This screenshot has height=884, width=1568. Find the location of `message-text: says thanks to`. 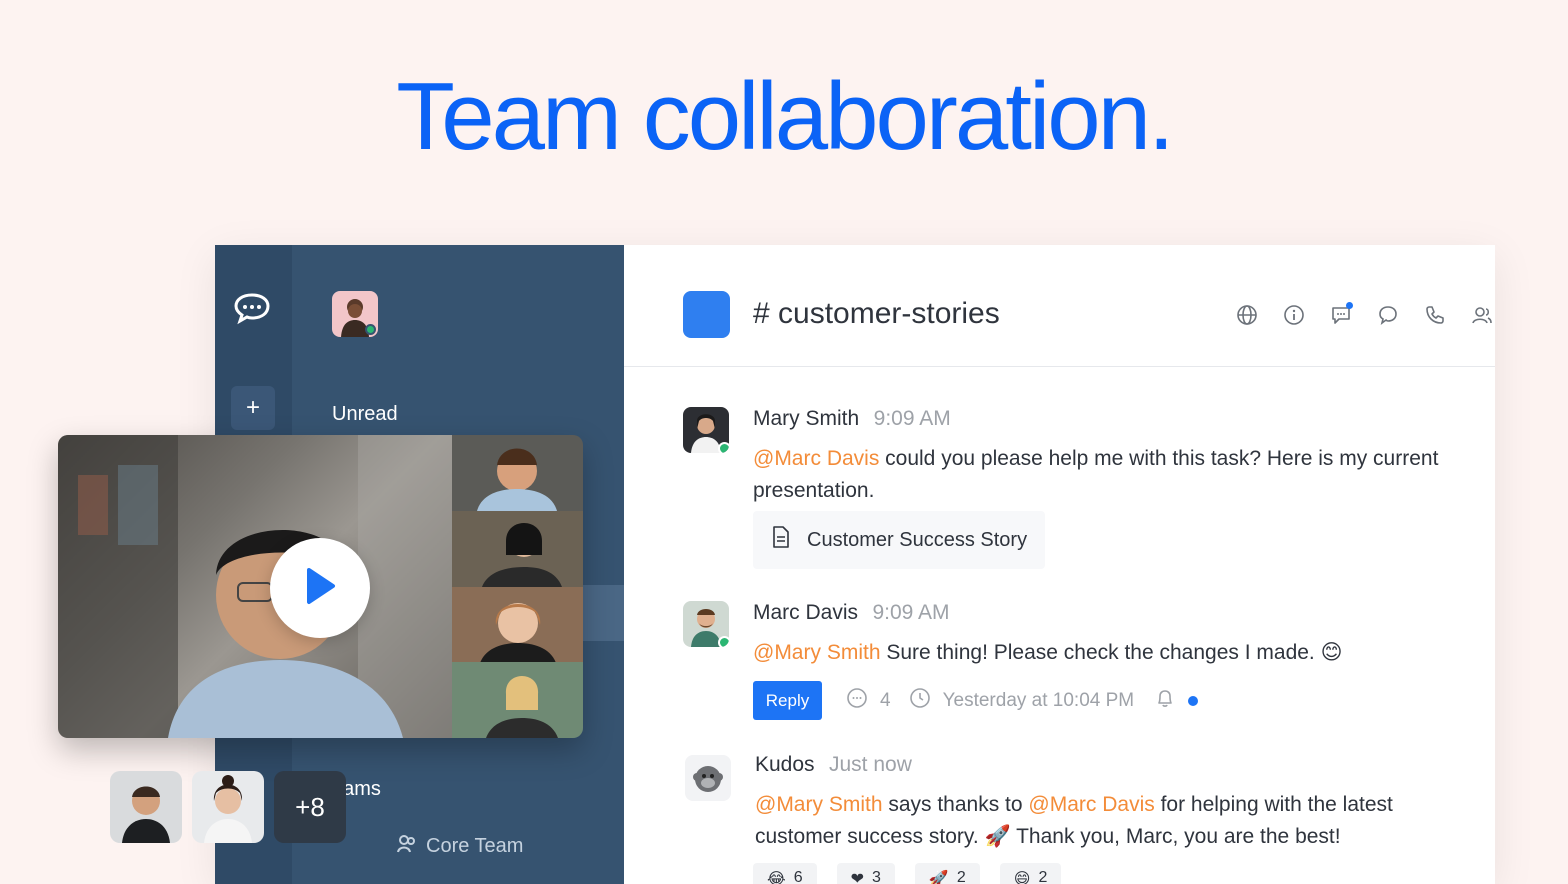

message-text: says thanks to is located at coordinates (955, 804).